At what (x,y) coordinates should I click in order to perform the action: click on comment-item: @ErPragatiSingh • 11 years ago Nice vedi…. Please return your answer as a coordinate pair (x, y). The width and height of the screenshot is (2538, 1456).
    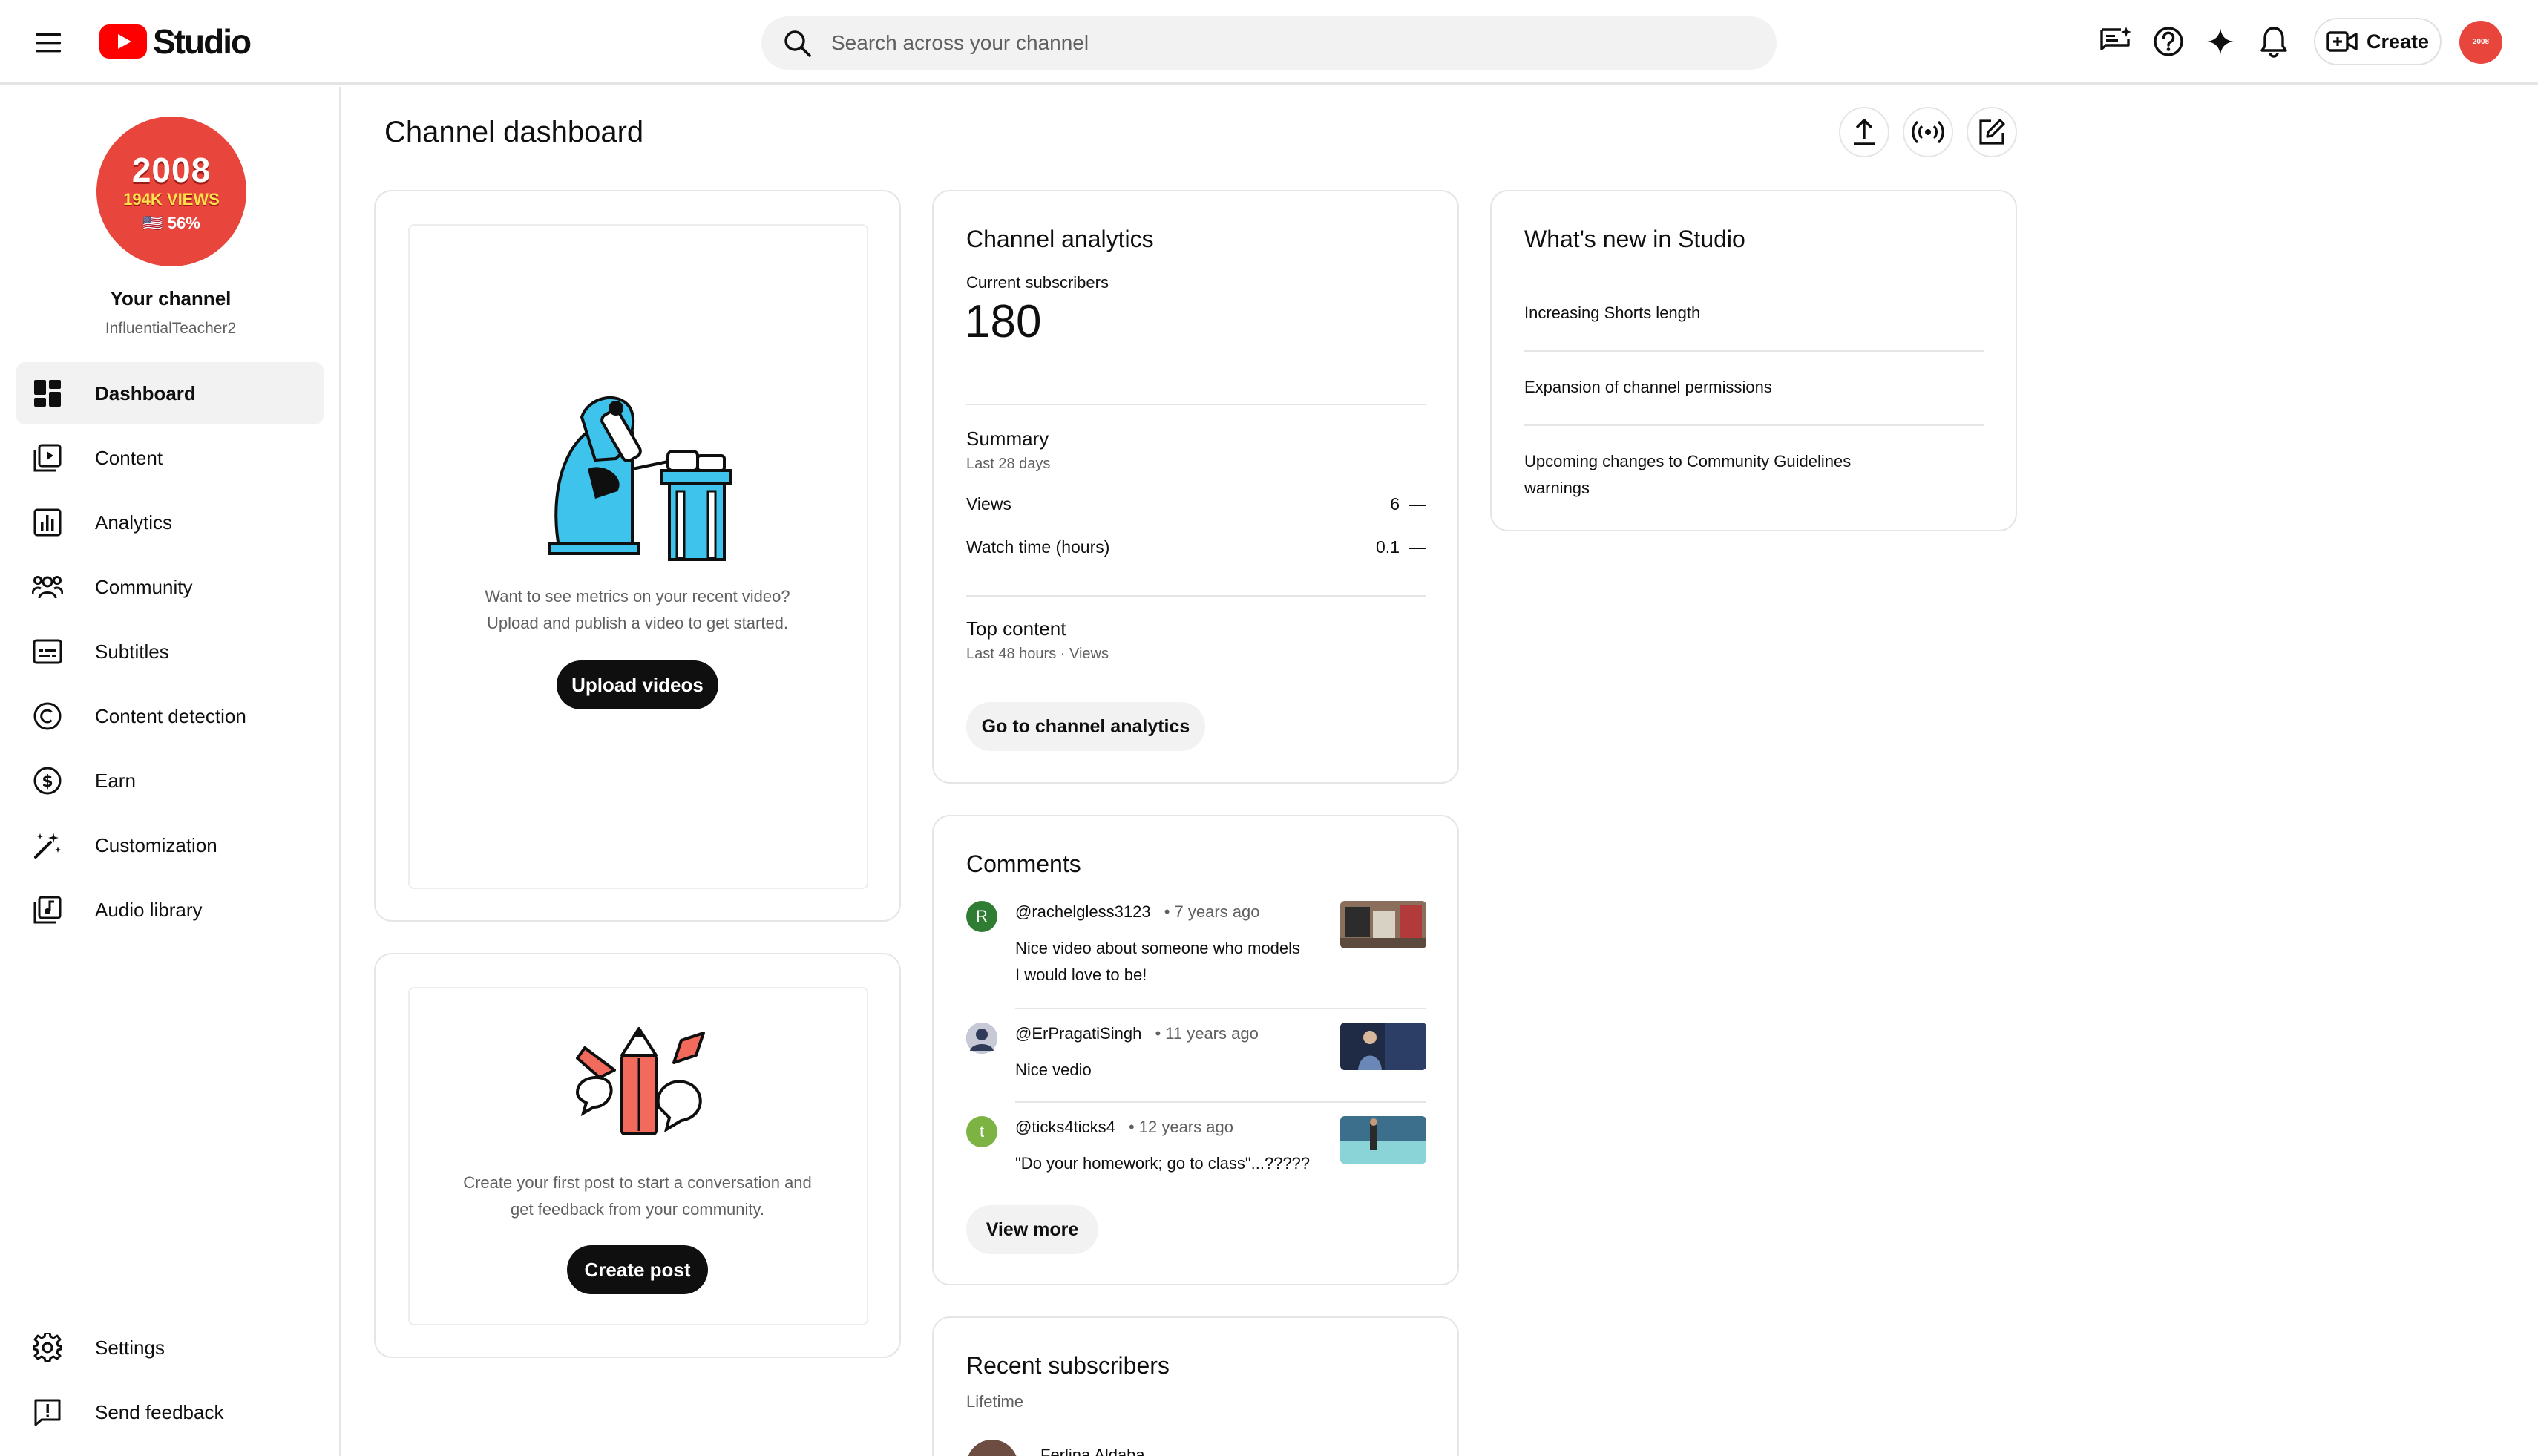
    Looking at the image, I should click on (1196, 1054).